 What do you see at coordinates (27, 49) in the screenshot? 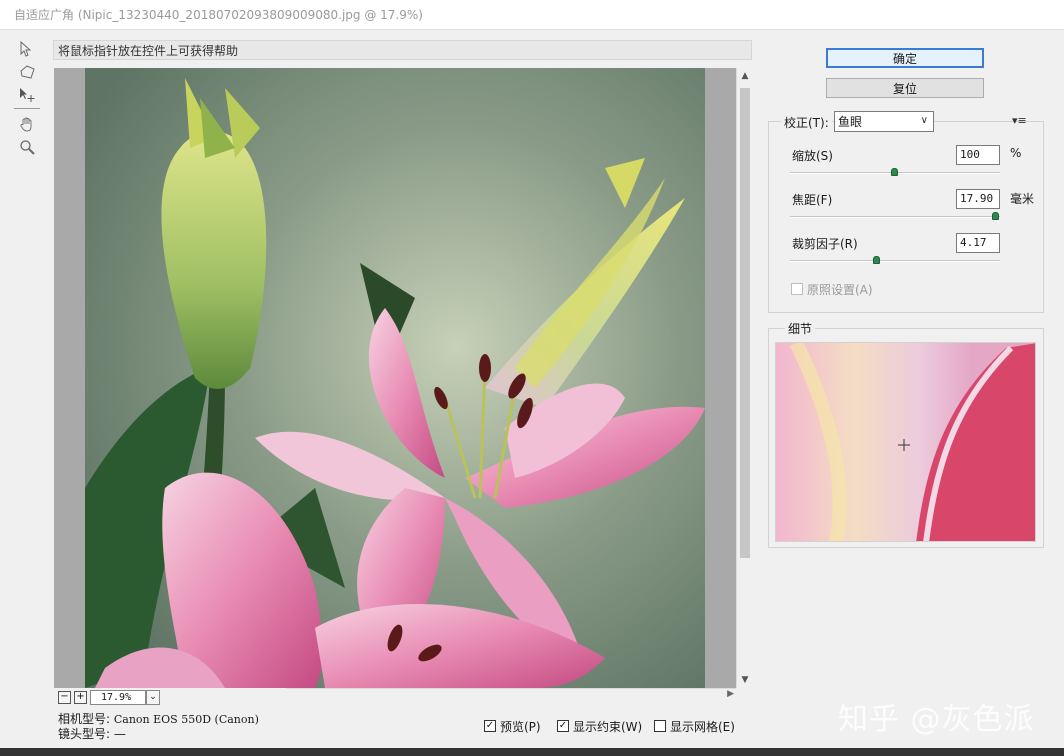
I see `constraint-tool-icon` at bounding box center [27, 49].